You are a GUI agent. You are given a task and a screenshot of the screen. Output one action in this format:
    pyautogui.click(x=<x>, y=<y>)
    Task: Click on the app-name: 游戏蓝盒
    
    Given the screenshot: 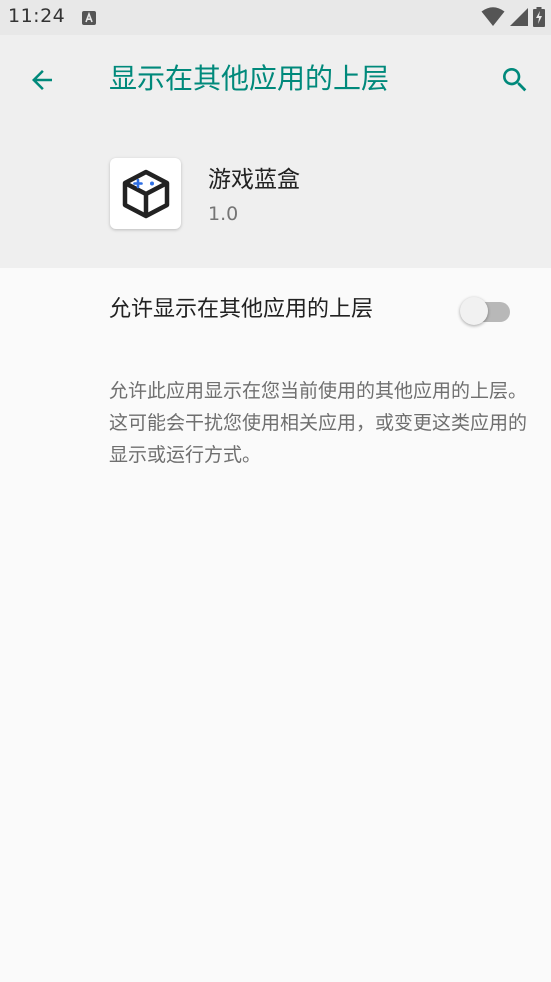 What is the action you would take?
    pyautogui.click(x=254, y=180)
    